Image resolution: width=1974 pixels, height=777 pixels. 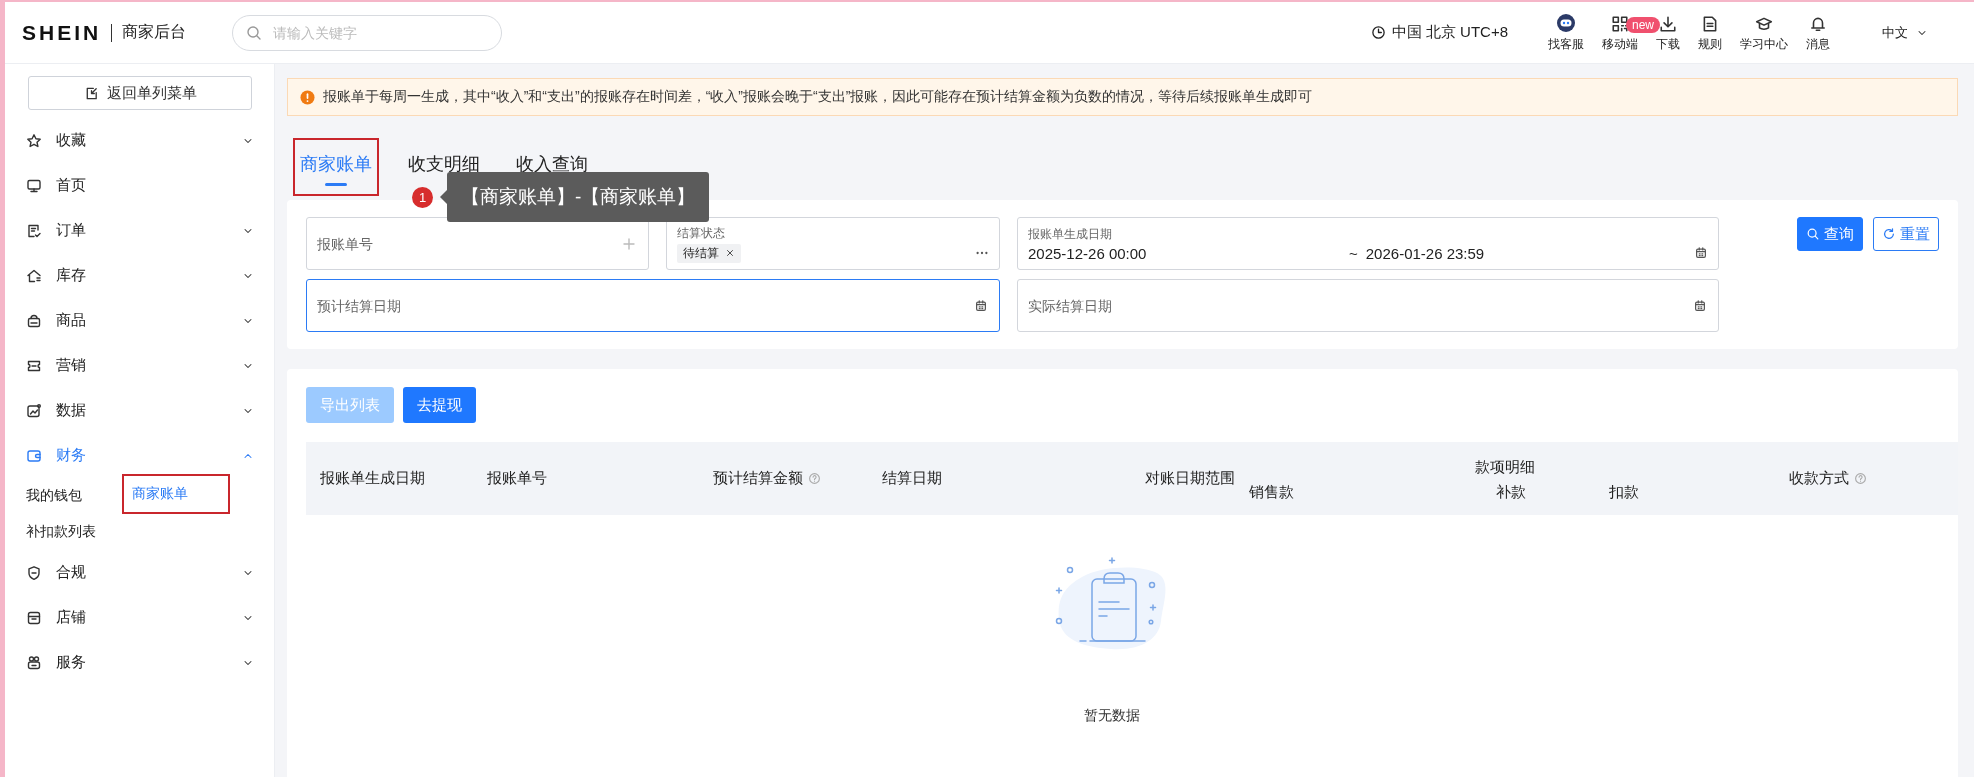 What do you see at coordinates (62, 32) in the screenshot?
I see `logo: SHEIN` at bounding box center [62, 32].